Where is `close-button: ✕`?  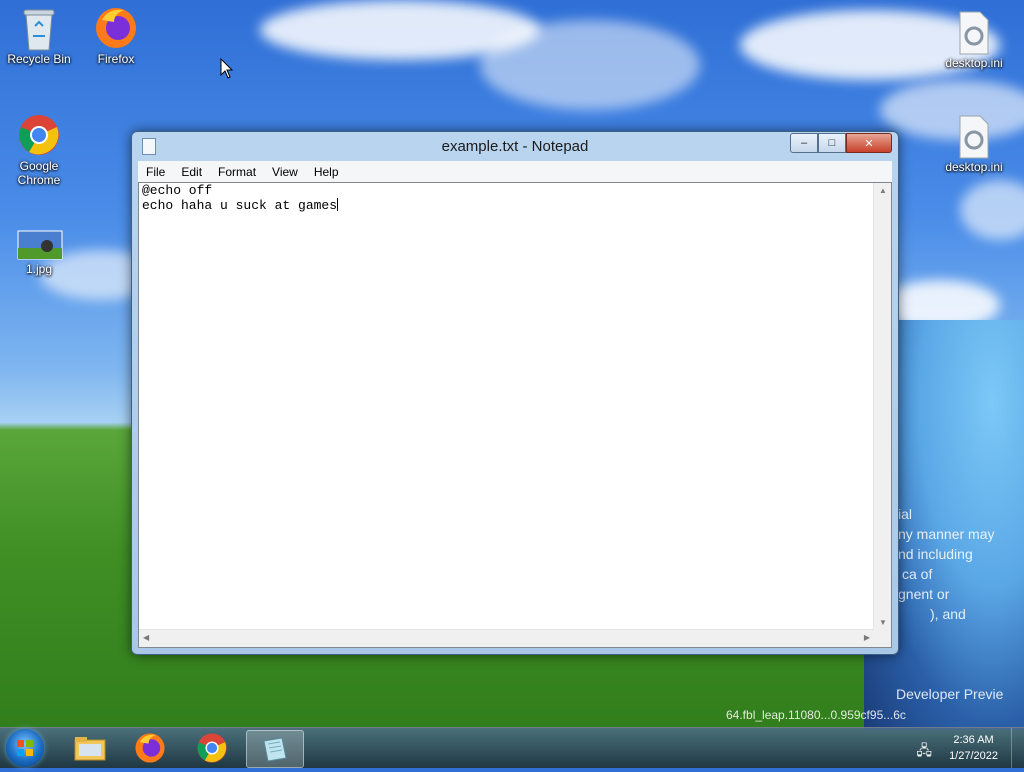
close-button: ✕ is located at coordinates (869, 143).